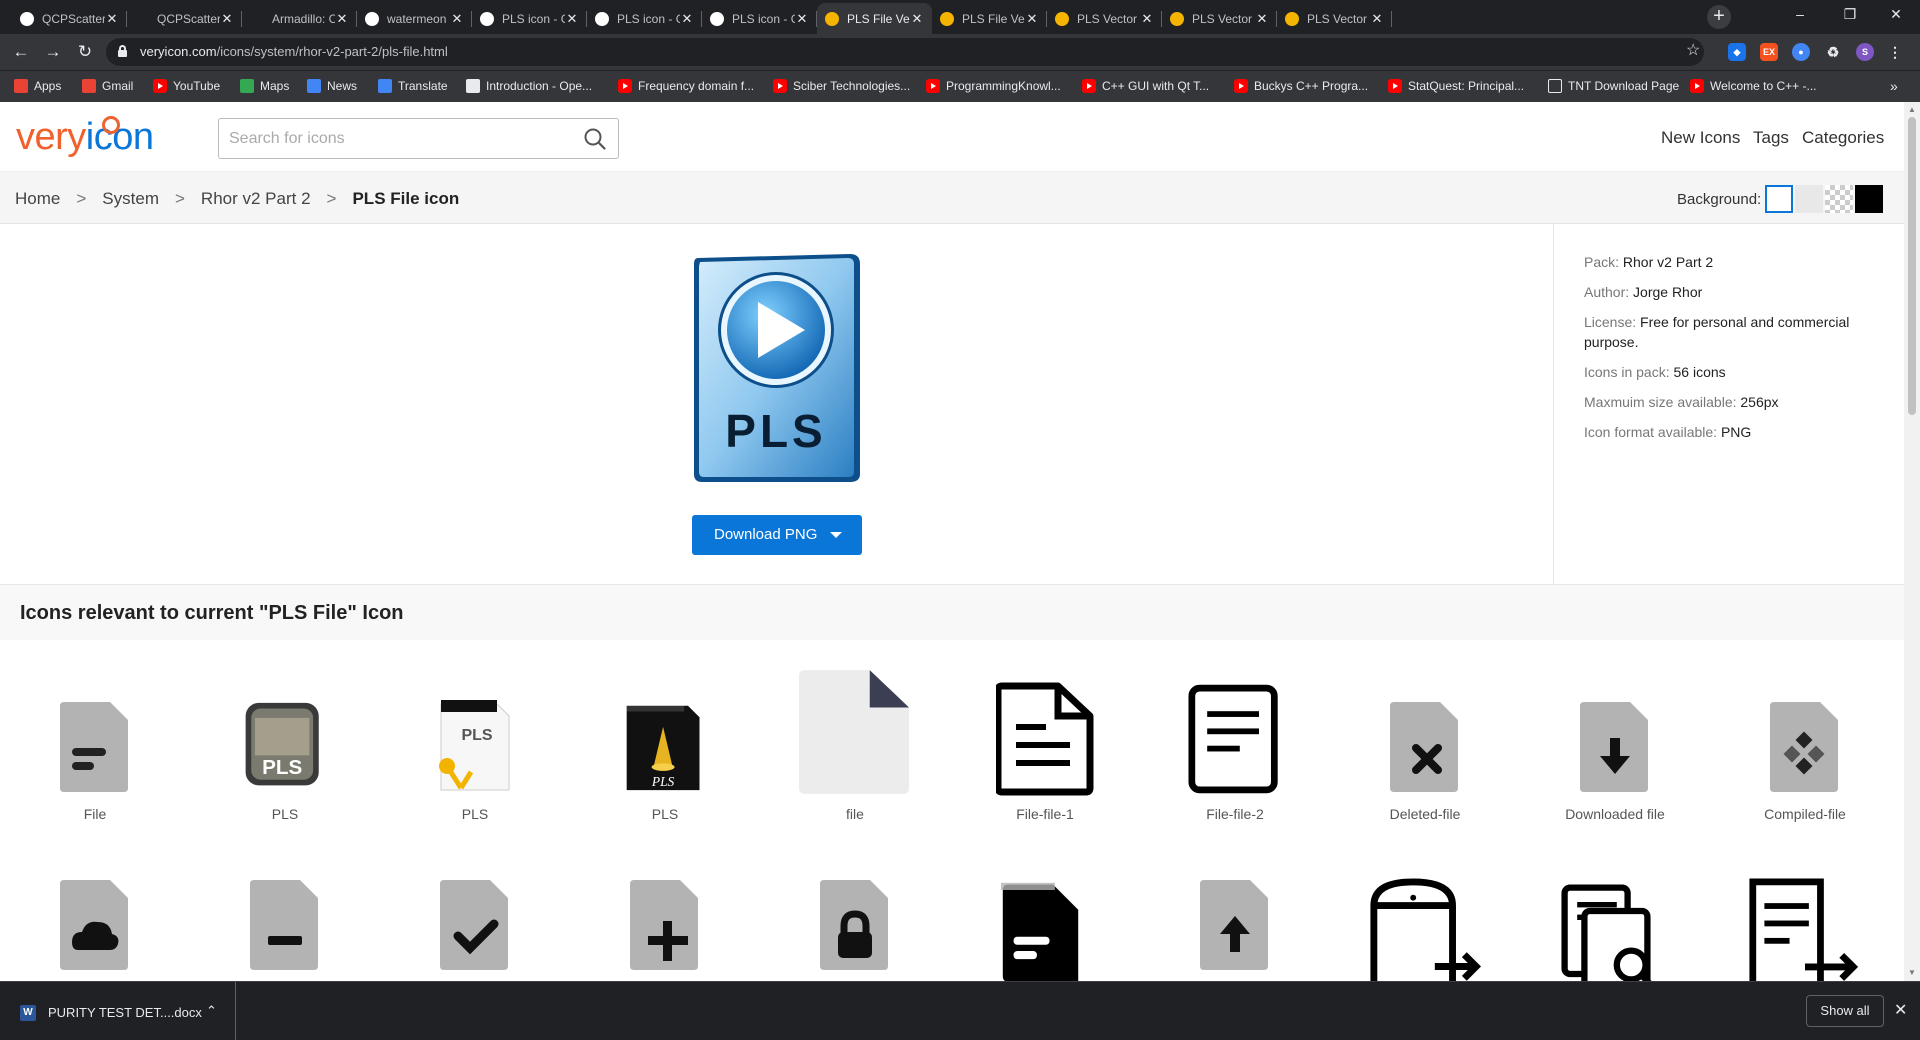 This screenshot has width=1920, height=1040. What do you see at coordinates (256, 199) in the screenshot?
I see `breadcrumb-pack: Rhor v2 Part 2` at bounding box center [256, 199].